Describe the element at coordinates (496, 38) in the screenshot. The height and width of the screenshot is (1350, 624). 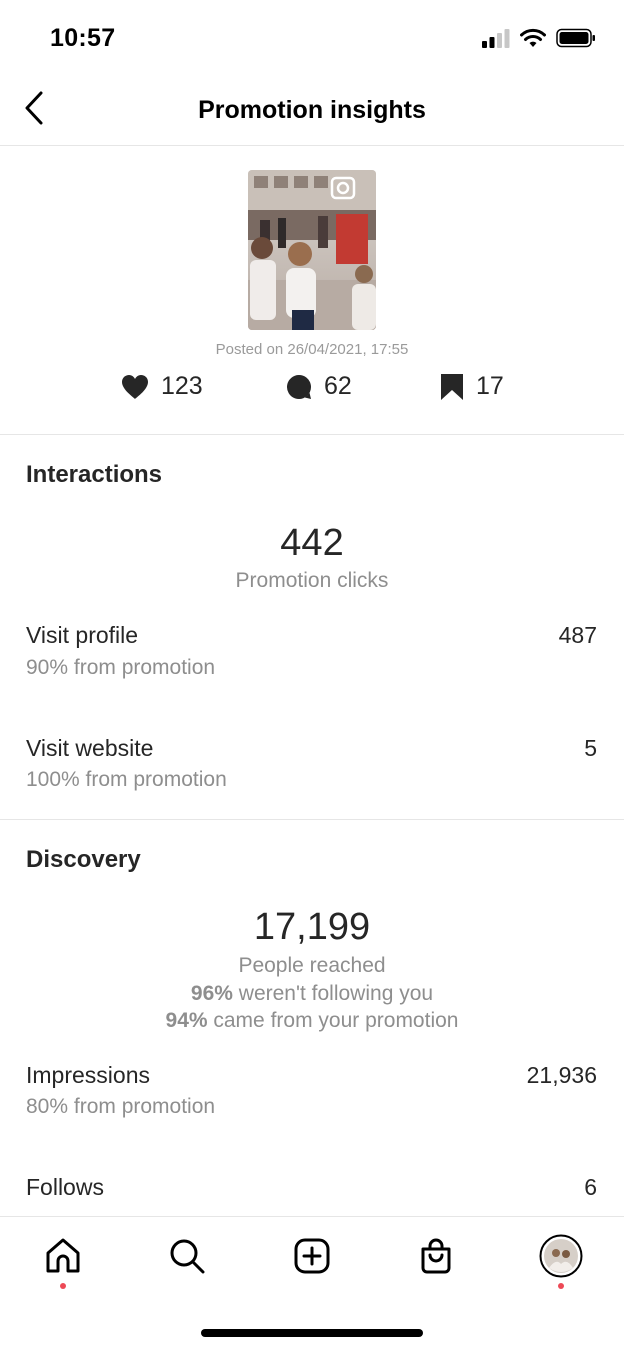
I see `cellular-signal-icon` at that location.